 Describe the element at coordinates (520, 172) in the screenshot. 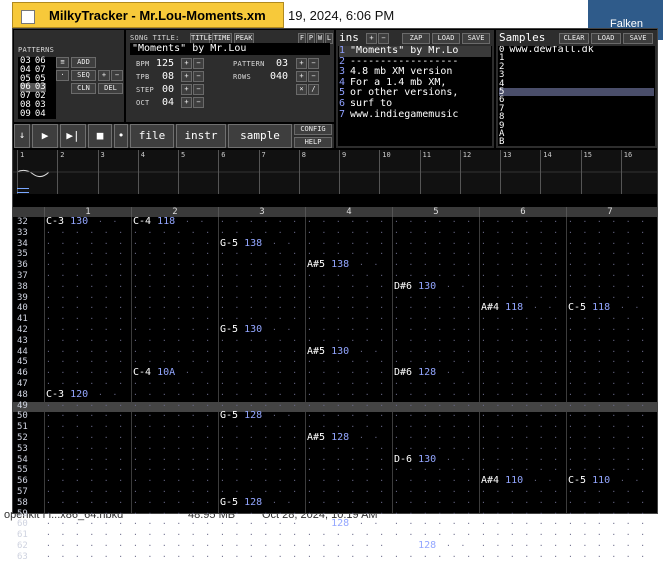

I see `scope-channel: 13` at that location.